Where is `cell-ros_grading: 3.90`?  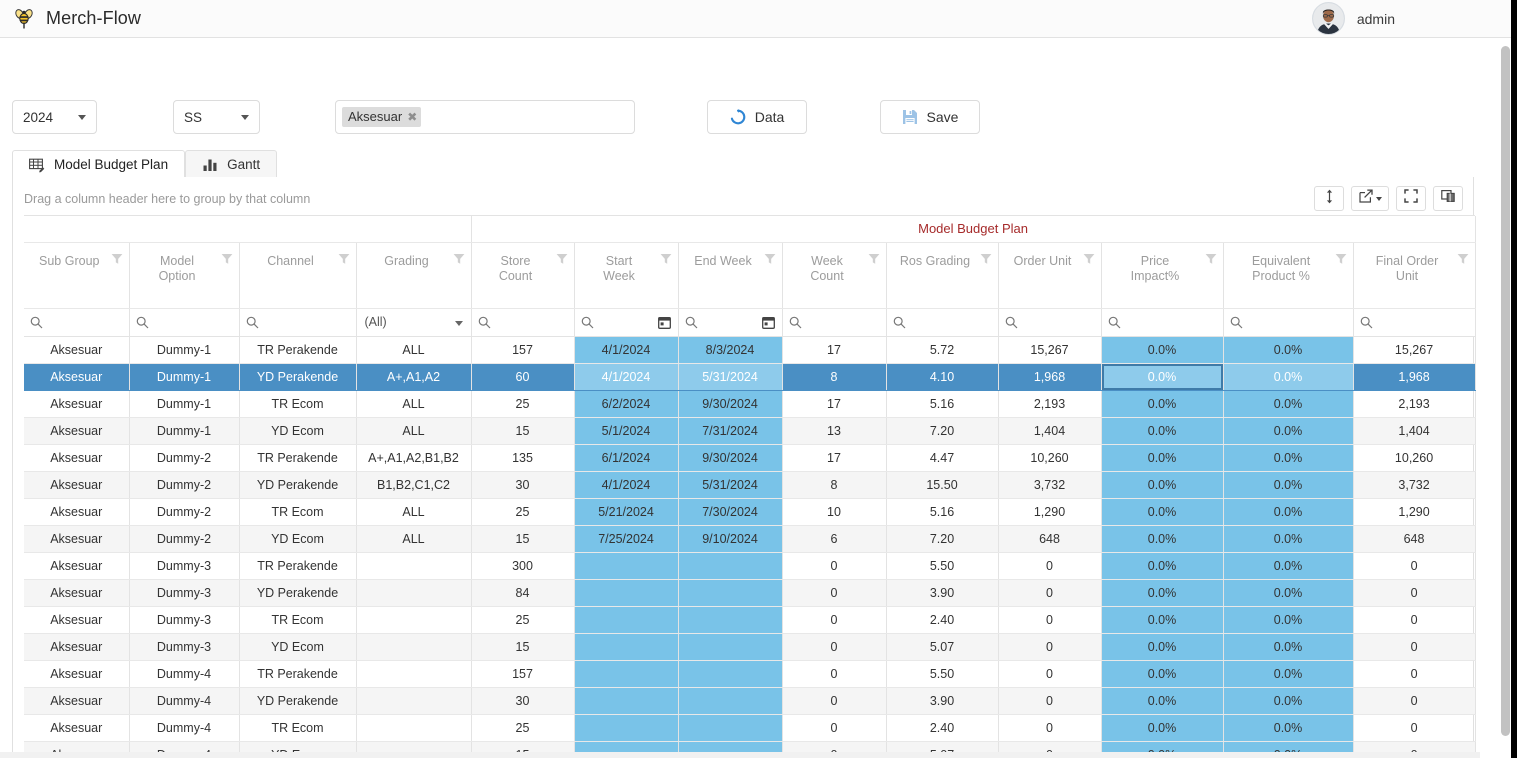
cell-ros_grading: 3.90 is located at coordinates (942, 701).